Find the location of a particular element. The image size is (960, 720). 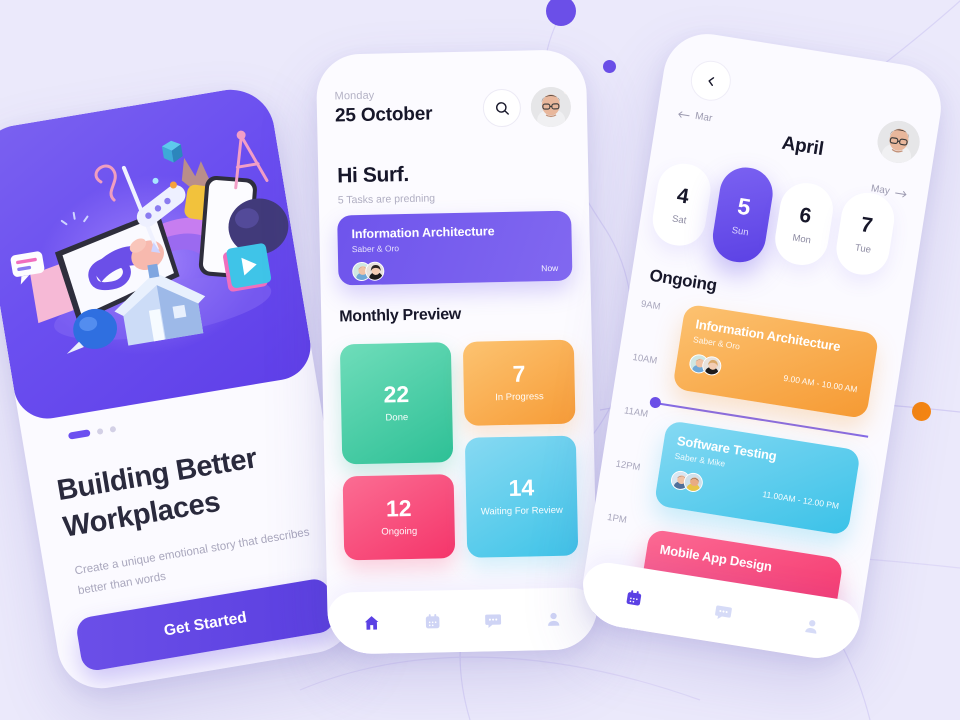

stat-label: In Progress is located at coordinates (519, 397).